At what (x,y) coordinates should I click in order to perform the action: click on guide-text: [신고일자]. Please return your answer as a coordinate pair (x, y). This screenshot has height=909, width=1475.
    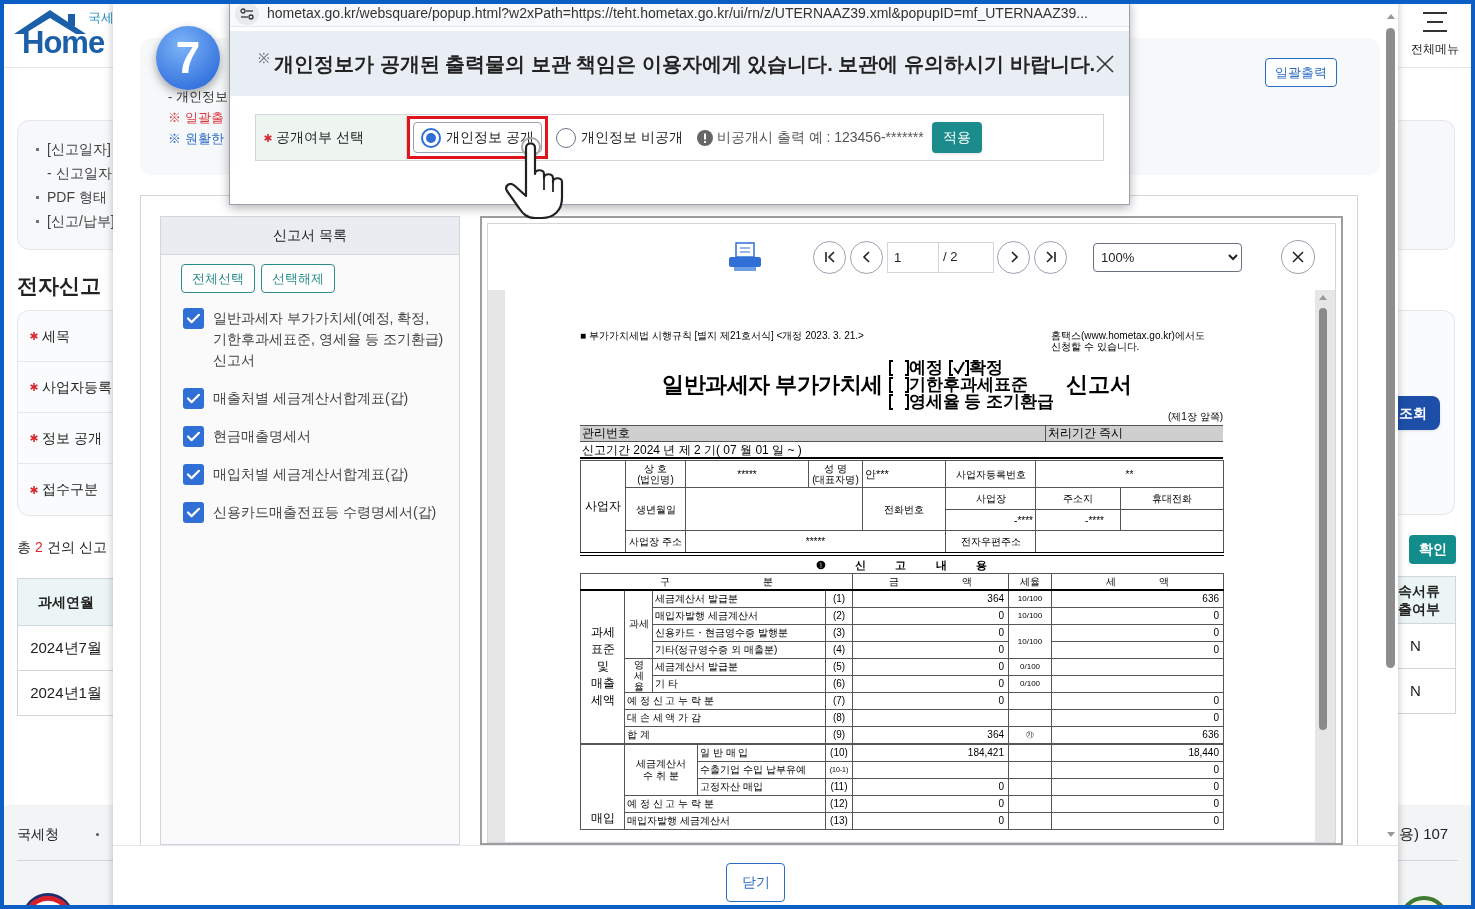
    Looking at the image, I should click on (79, 149).